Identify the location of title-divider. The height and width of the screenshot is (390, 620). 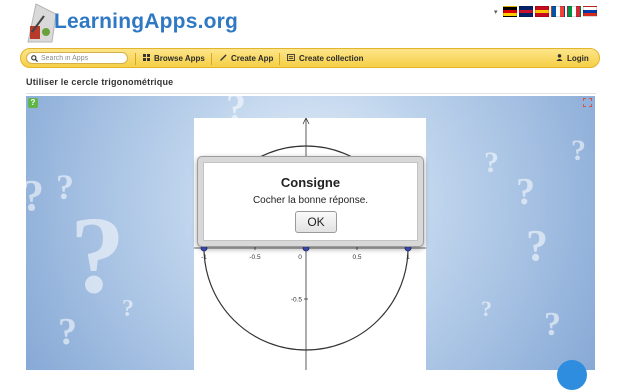
(311, 93).